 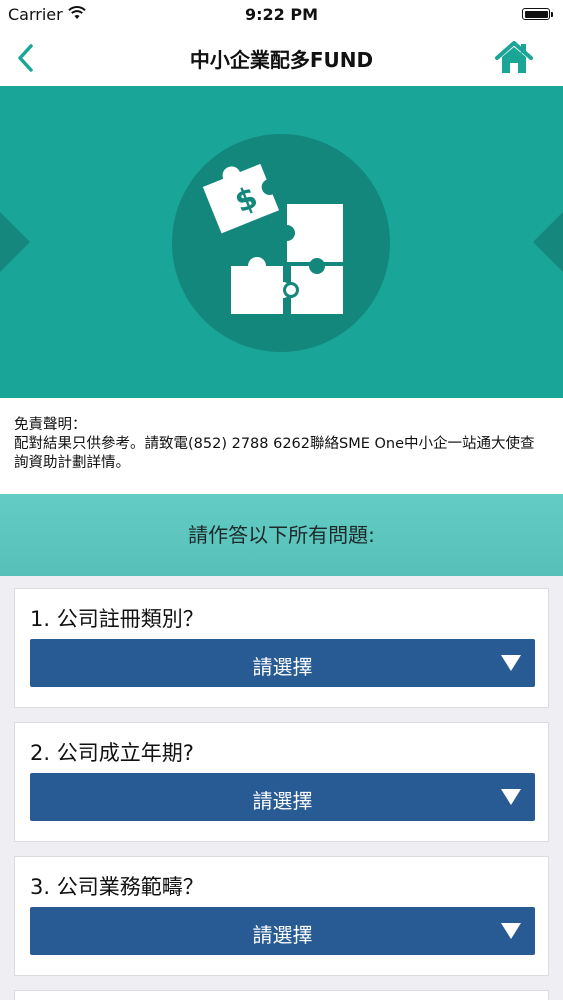 What do you see at coordinates (272, 238) in the screenshot?
I see `puzzle-icon: $` at bounding box center [272, 238].